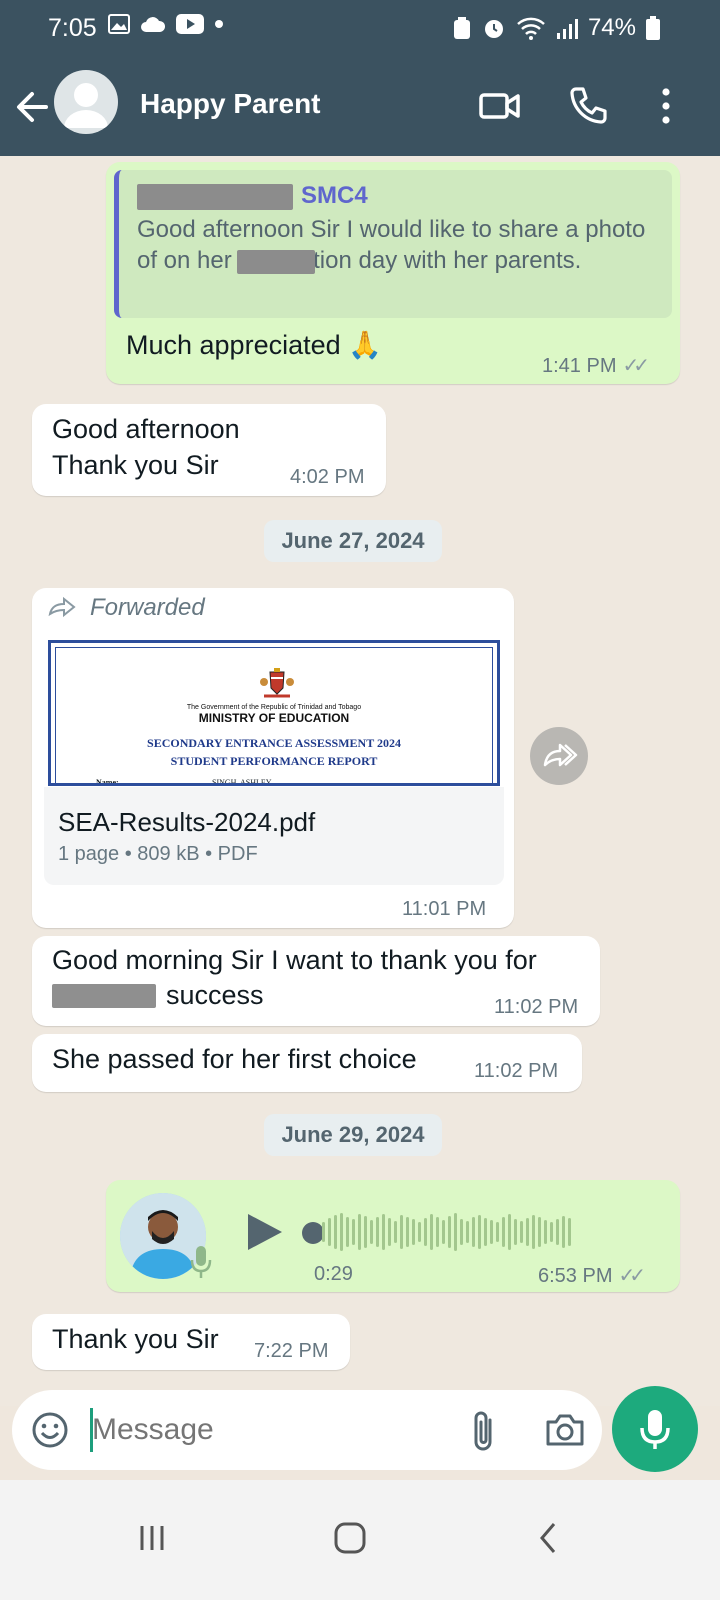 The image size is (720, 1600). What do you see at coordinates (444, 909) in the screenshot?
I see `message-time: 11:01 PM` at bounding box center [444, 909].